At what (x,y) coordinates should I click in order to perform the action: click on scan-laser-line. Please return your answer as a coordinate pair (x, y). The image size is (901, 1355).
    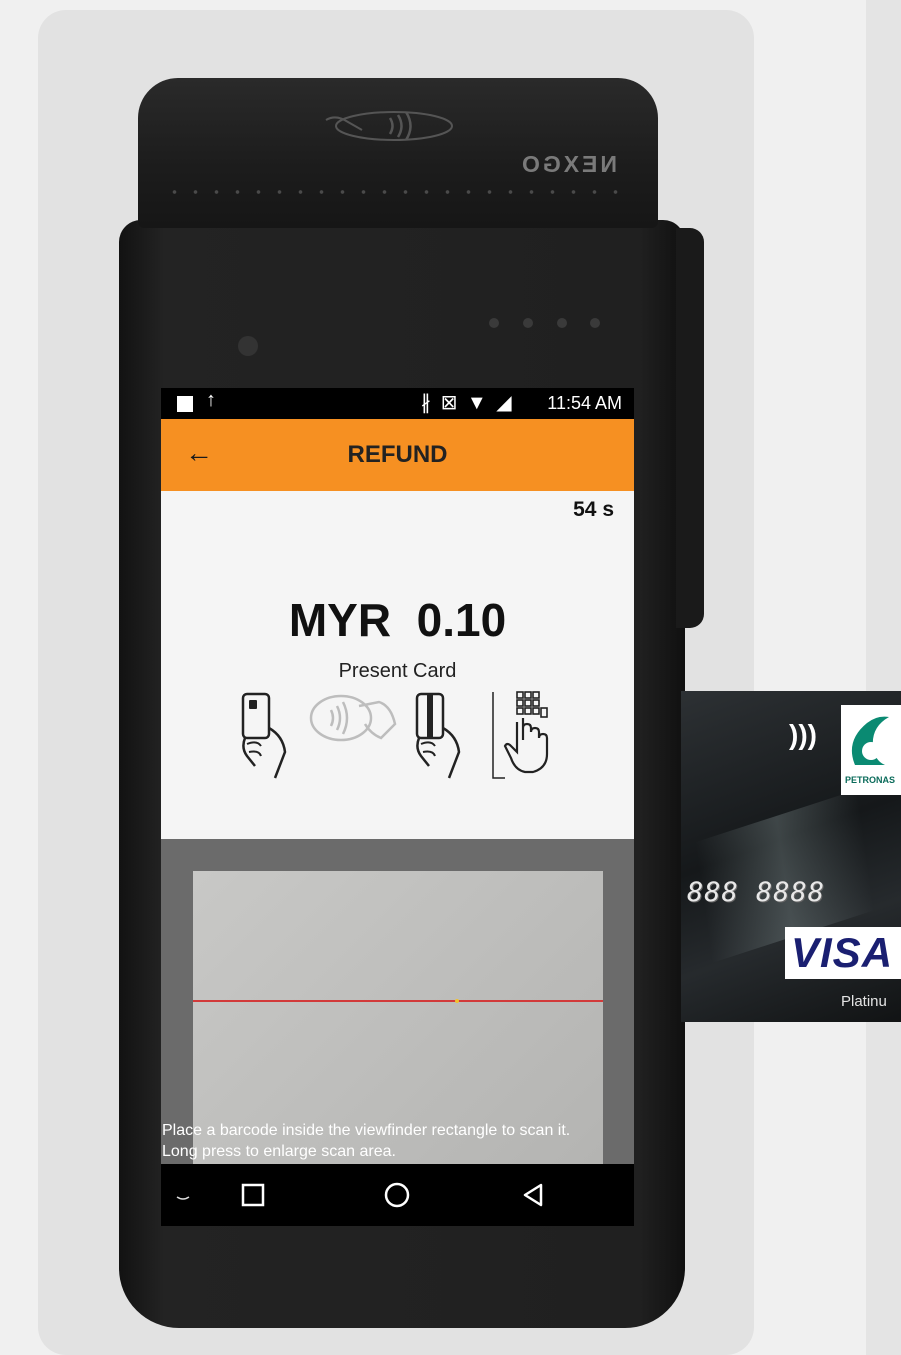
    Looking at the image, I should click on (398, 1001).